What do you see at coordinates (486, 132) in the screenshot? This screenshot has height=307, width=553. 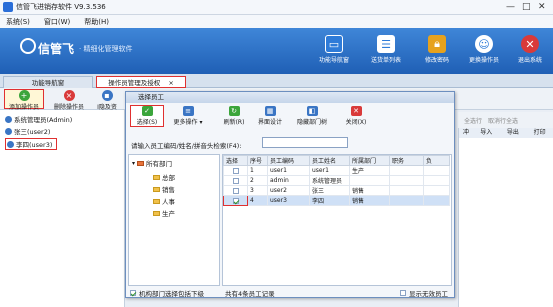 I see `perm-col-header: 导入` at bounding box center [486, 132].